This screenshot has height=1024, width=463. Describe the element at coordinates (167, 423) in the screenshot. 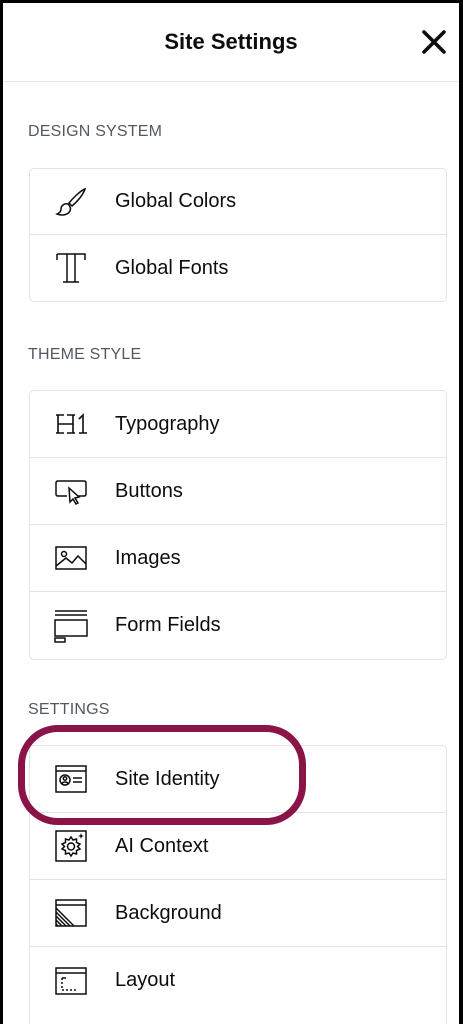

I see `menu-item-label: Typography` at that location.